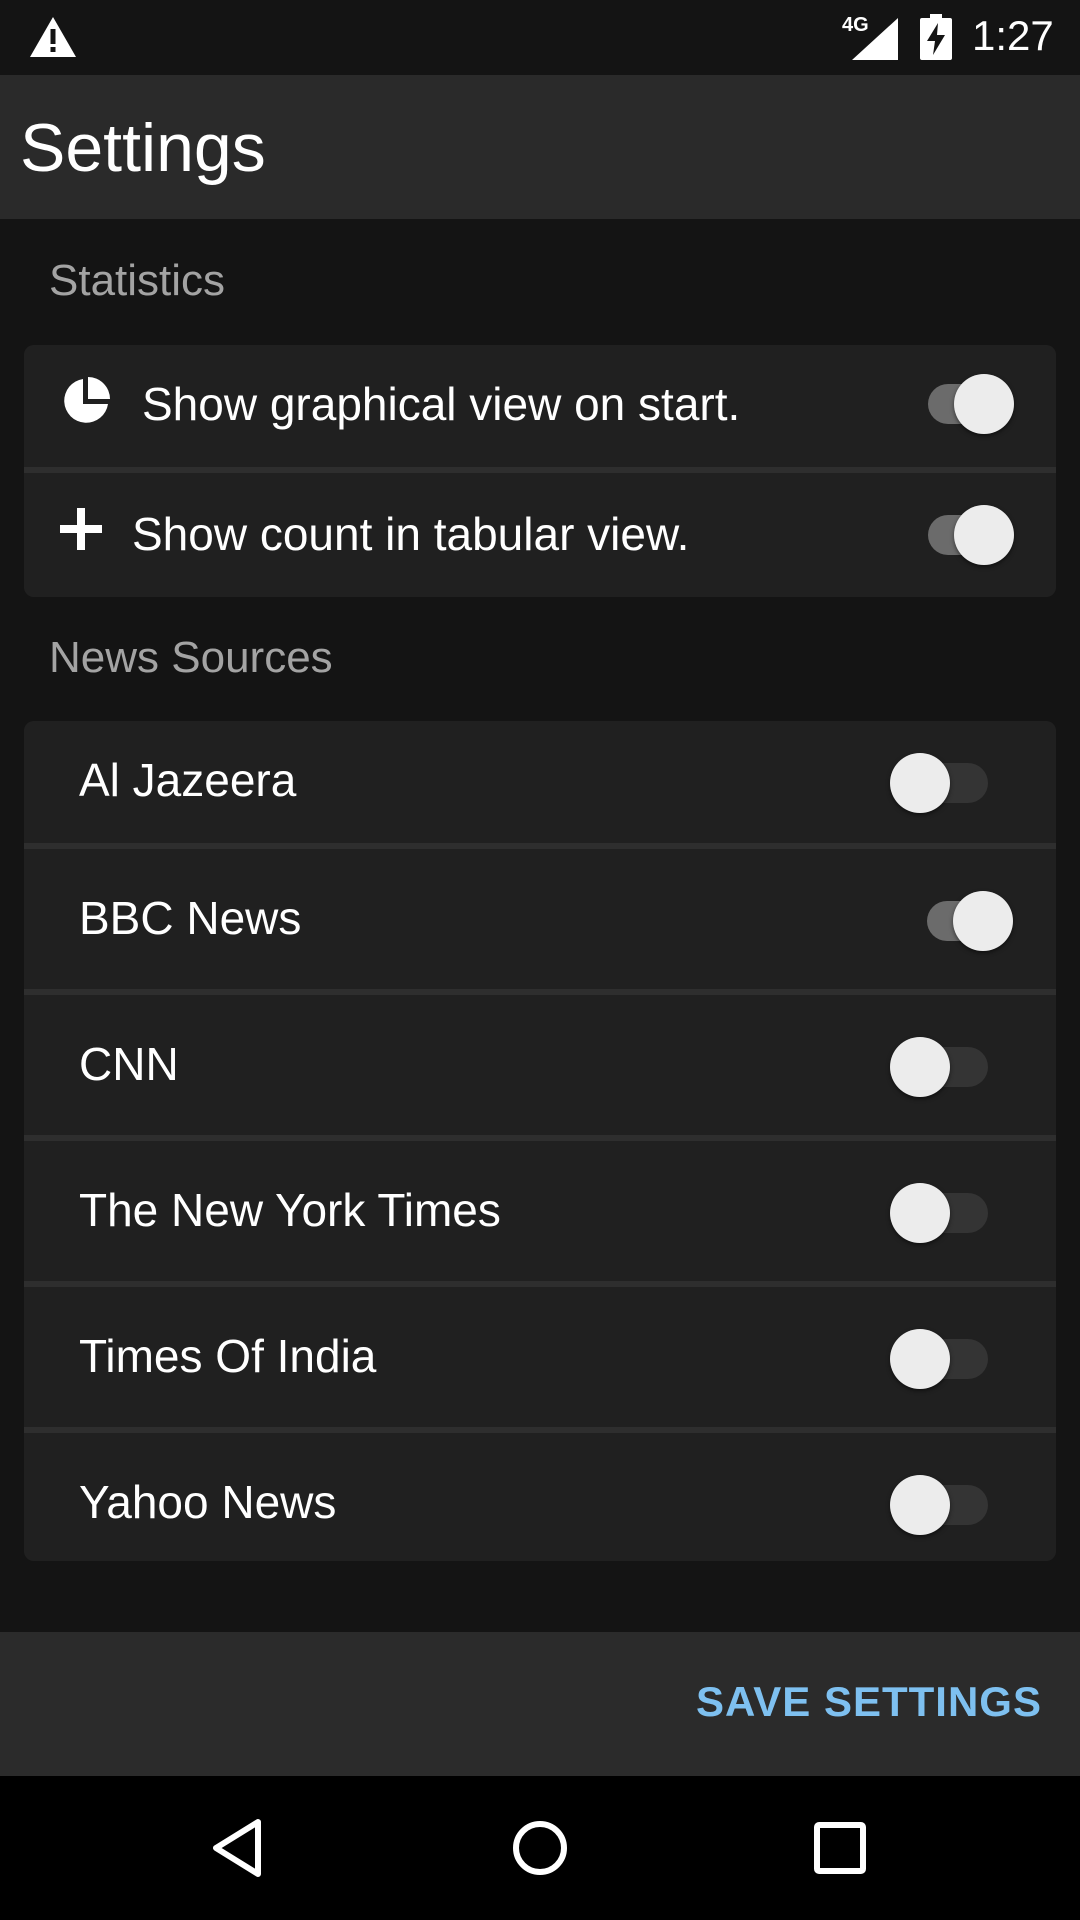 This screenshot has width=1080, height=1920. What do you see at coordinates (81, 529) in the screenshot?
I see `plus-icon` at bounding box center [81, 529].